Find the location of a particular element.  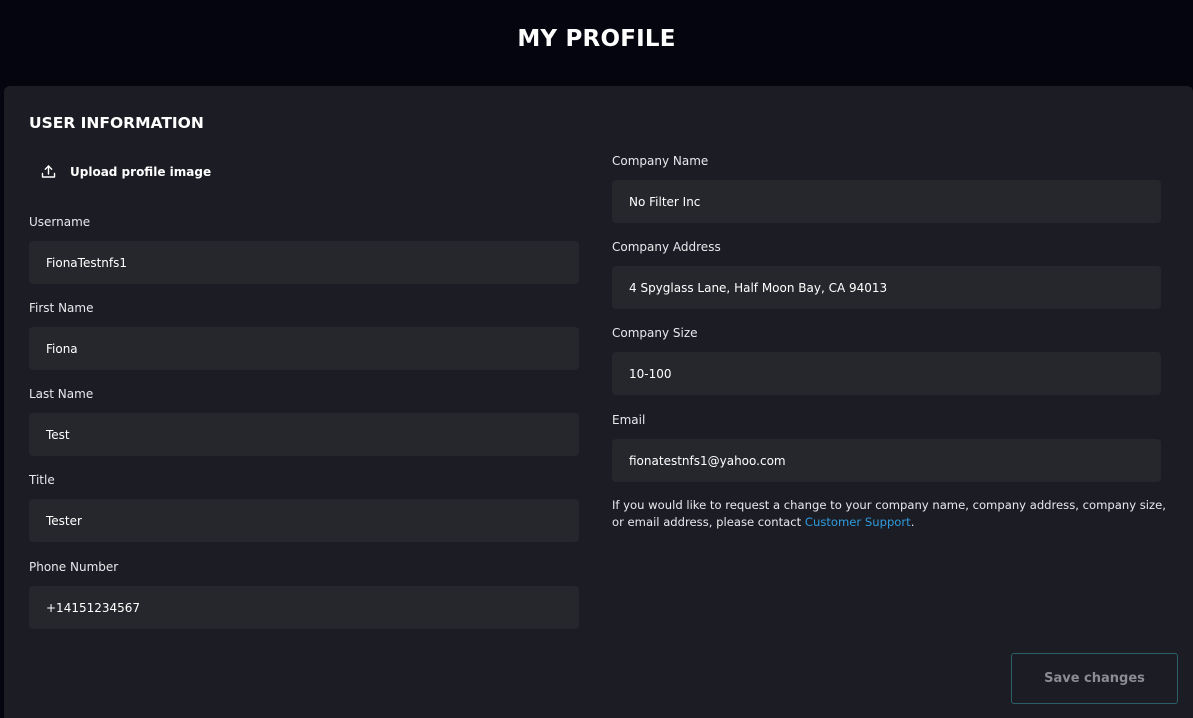

company-size-label: Company Size is located at coordinates (655, 333).